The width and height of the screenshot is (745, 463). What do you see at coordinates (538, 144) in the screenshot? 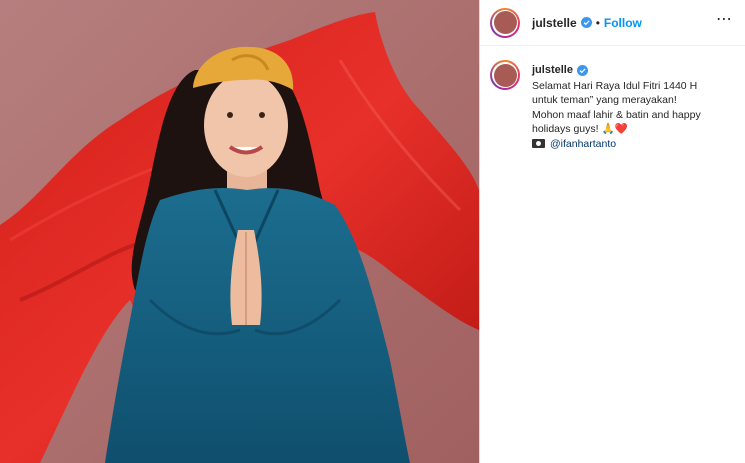
I see `camera-icon` at bounding box center [538, 144].